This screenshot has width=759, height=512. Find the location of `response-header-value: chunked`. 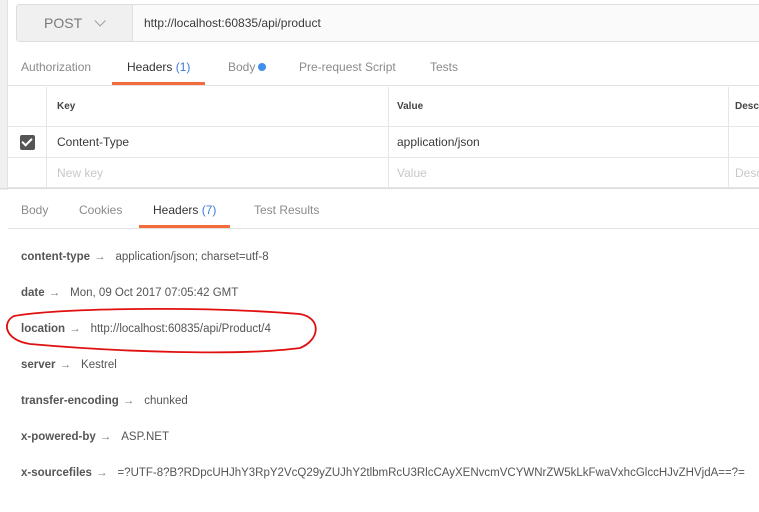

response-header-value: chunked is located at coordinates (166, 401).